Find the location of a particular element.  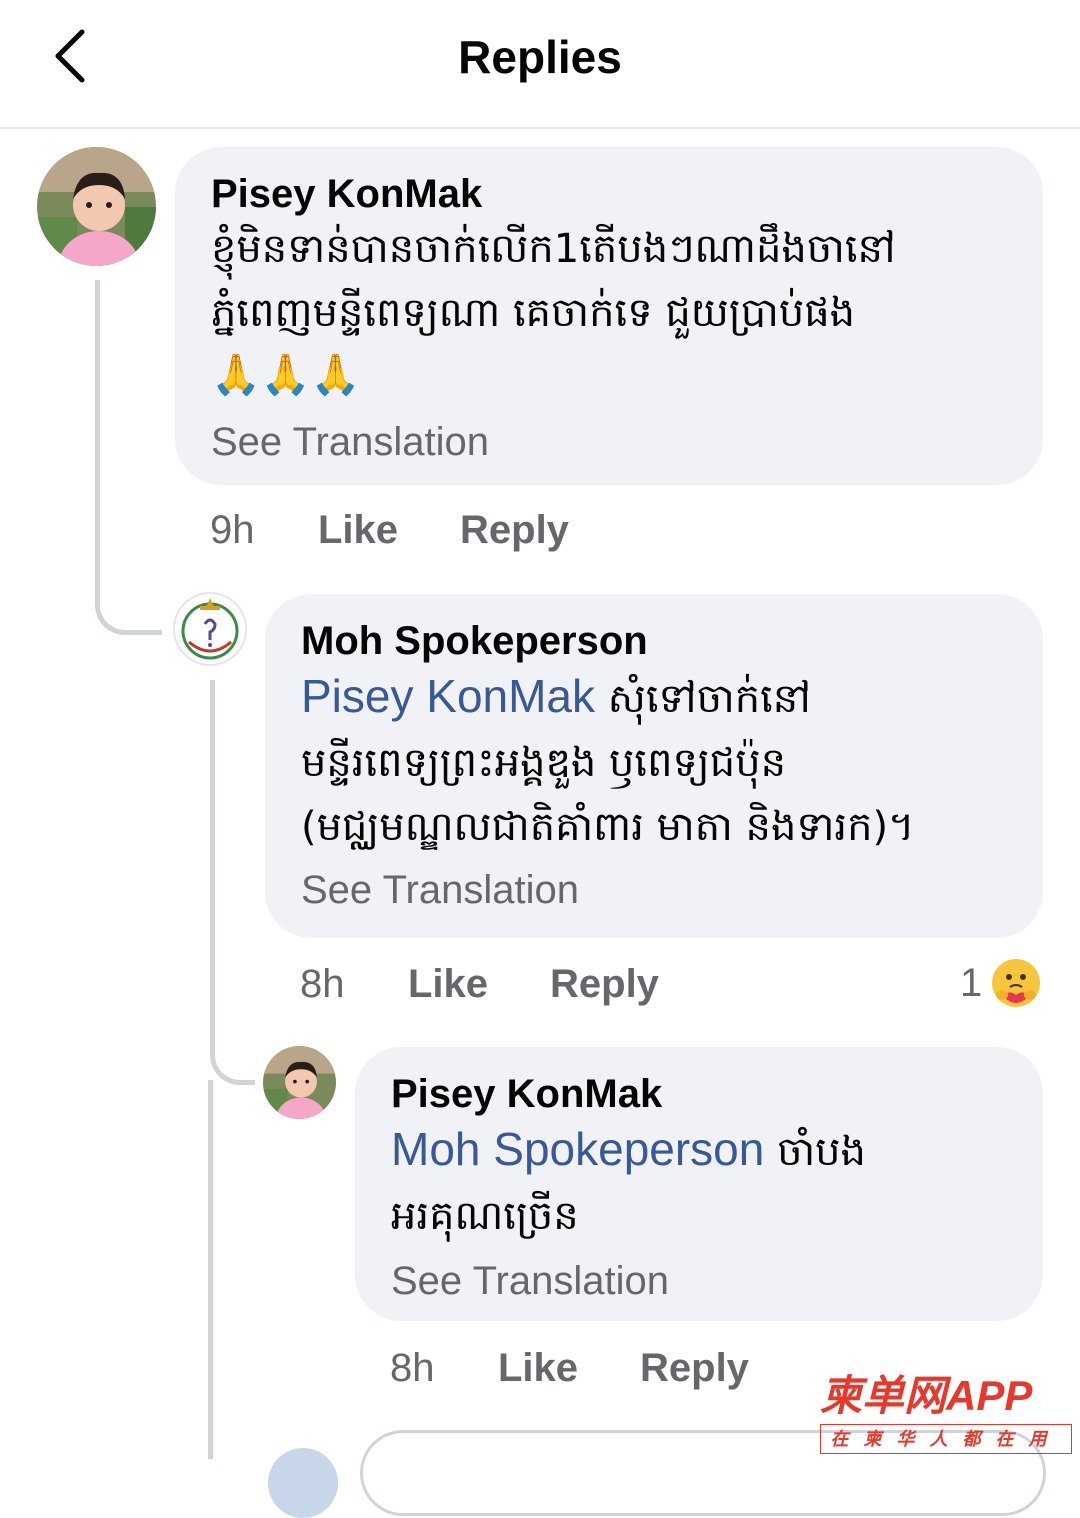

comment-line: Pisey KonMak សុំទៅចាក់នៅ is located at coordinates (607, 697).